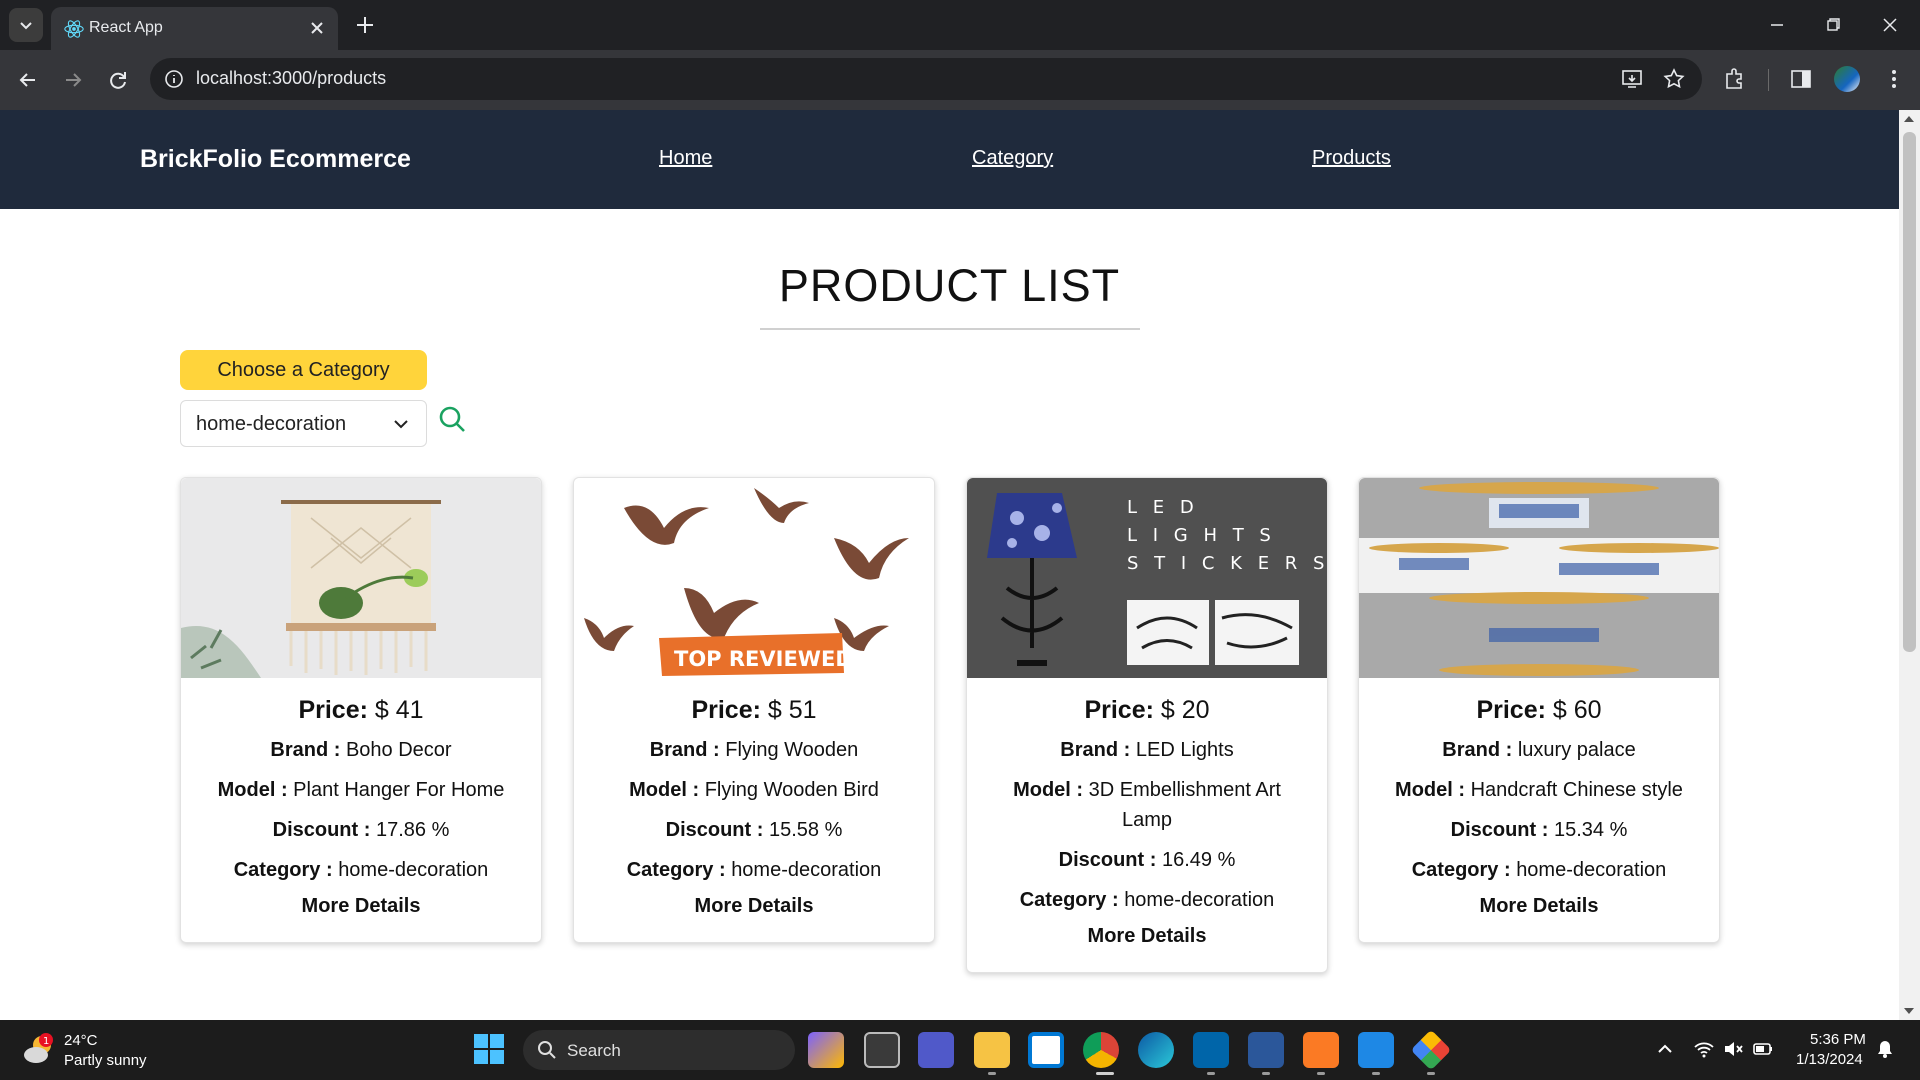 Image resolution: width=1920 pixels, height=1080 pixels. I want to click on product-discount: Discount : 15.34 %, so click(1539, 830).